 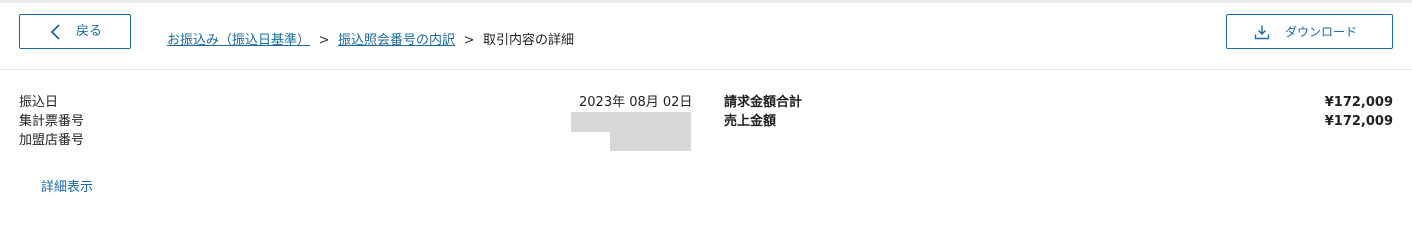 I want to click on breadcrumb-current: 取引内容の詳細, so click(x=529, y=40).